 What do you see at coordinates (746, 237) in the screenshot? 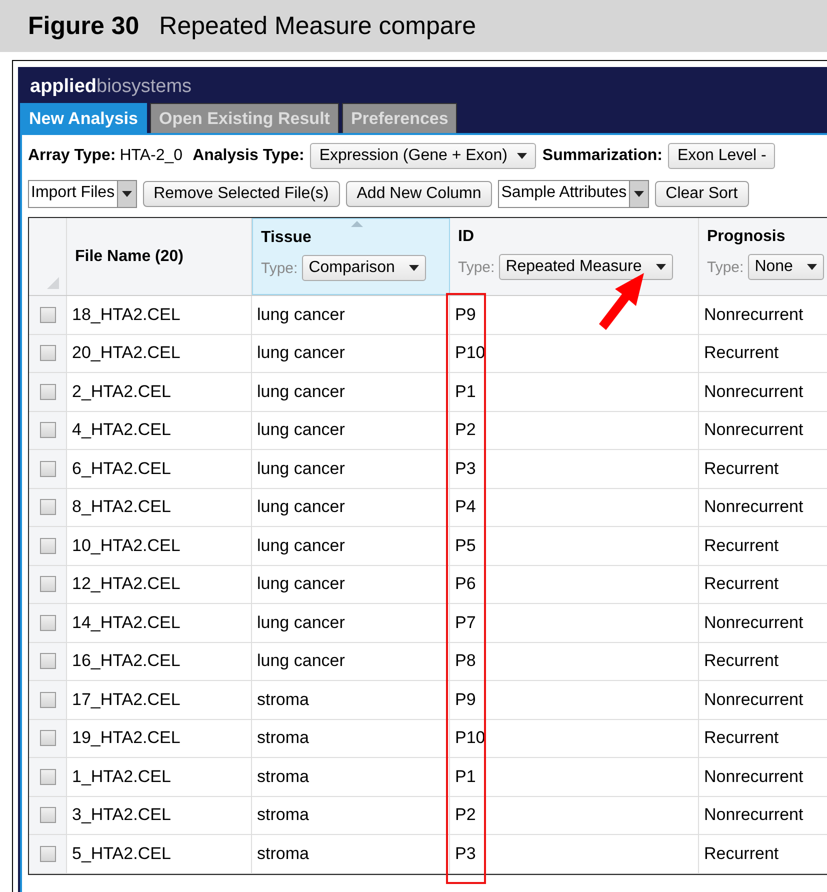
I see `column-title: Prognosis` at bounding box center [746, 237].